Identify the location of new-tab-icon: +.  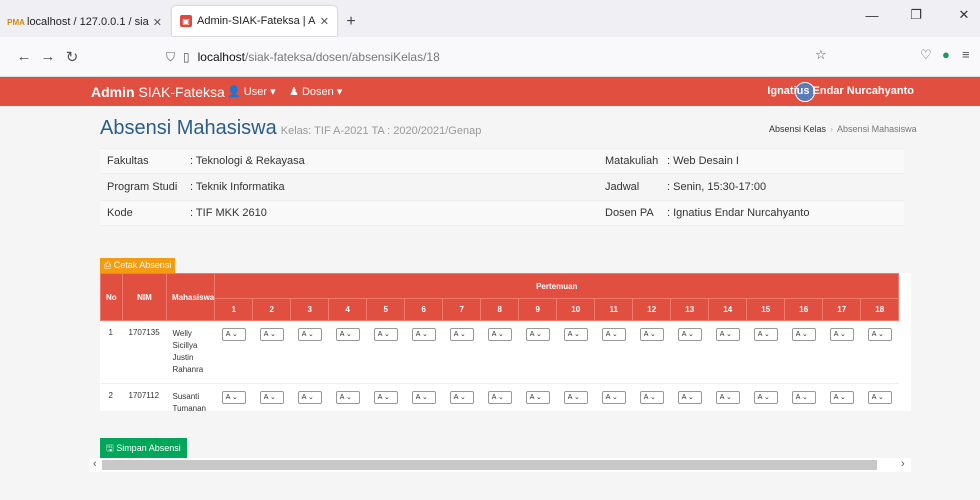
(351, 22).